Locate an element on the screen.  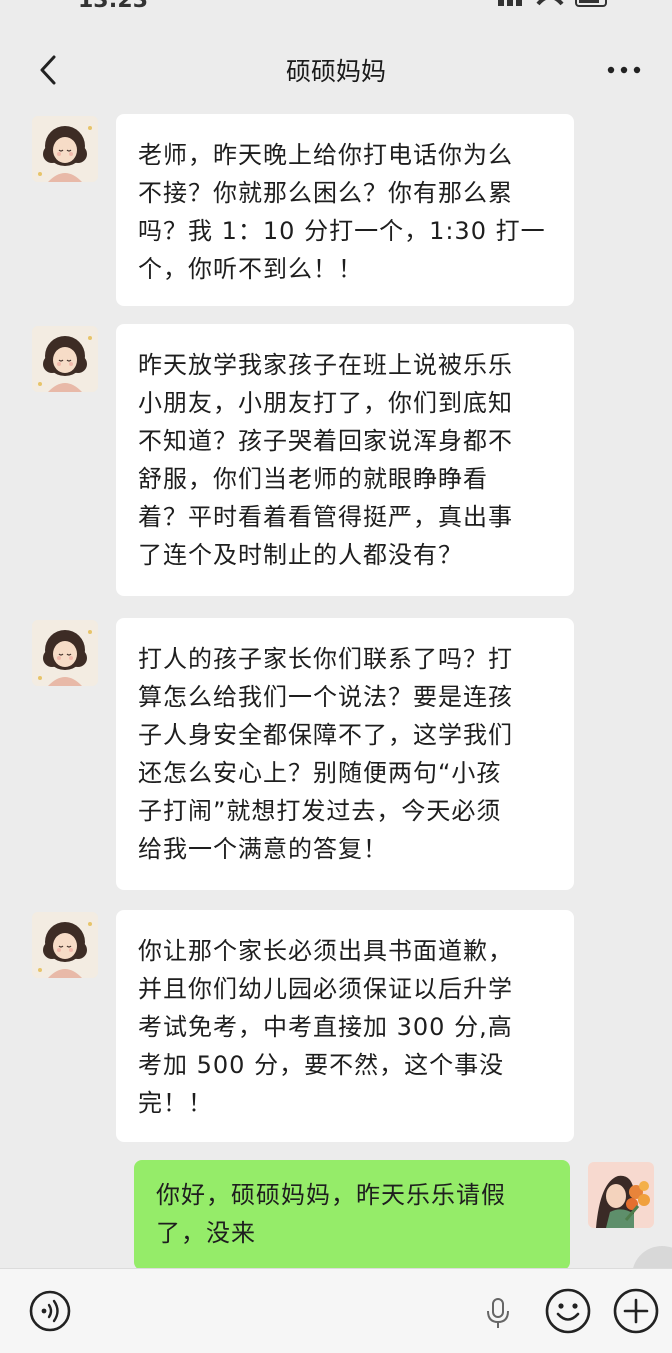
message-line: 了，没来 is located at coordinates (206, 1233).